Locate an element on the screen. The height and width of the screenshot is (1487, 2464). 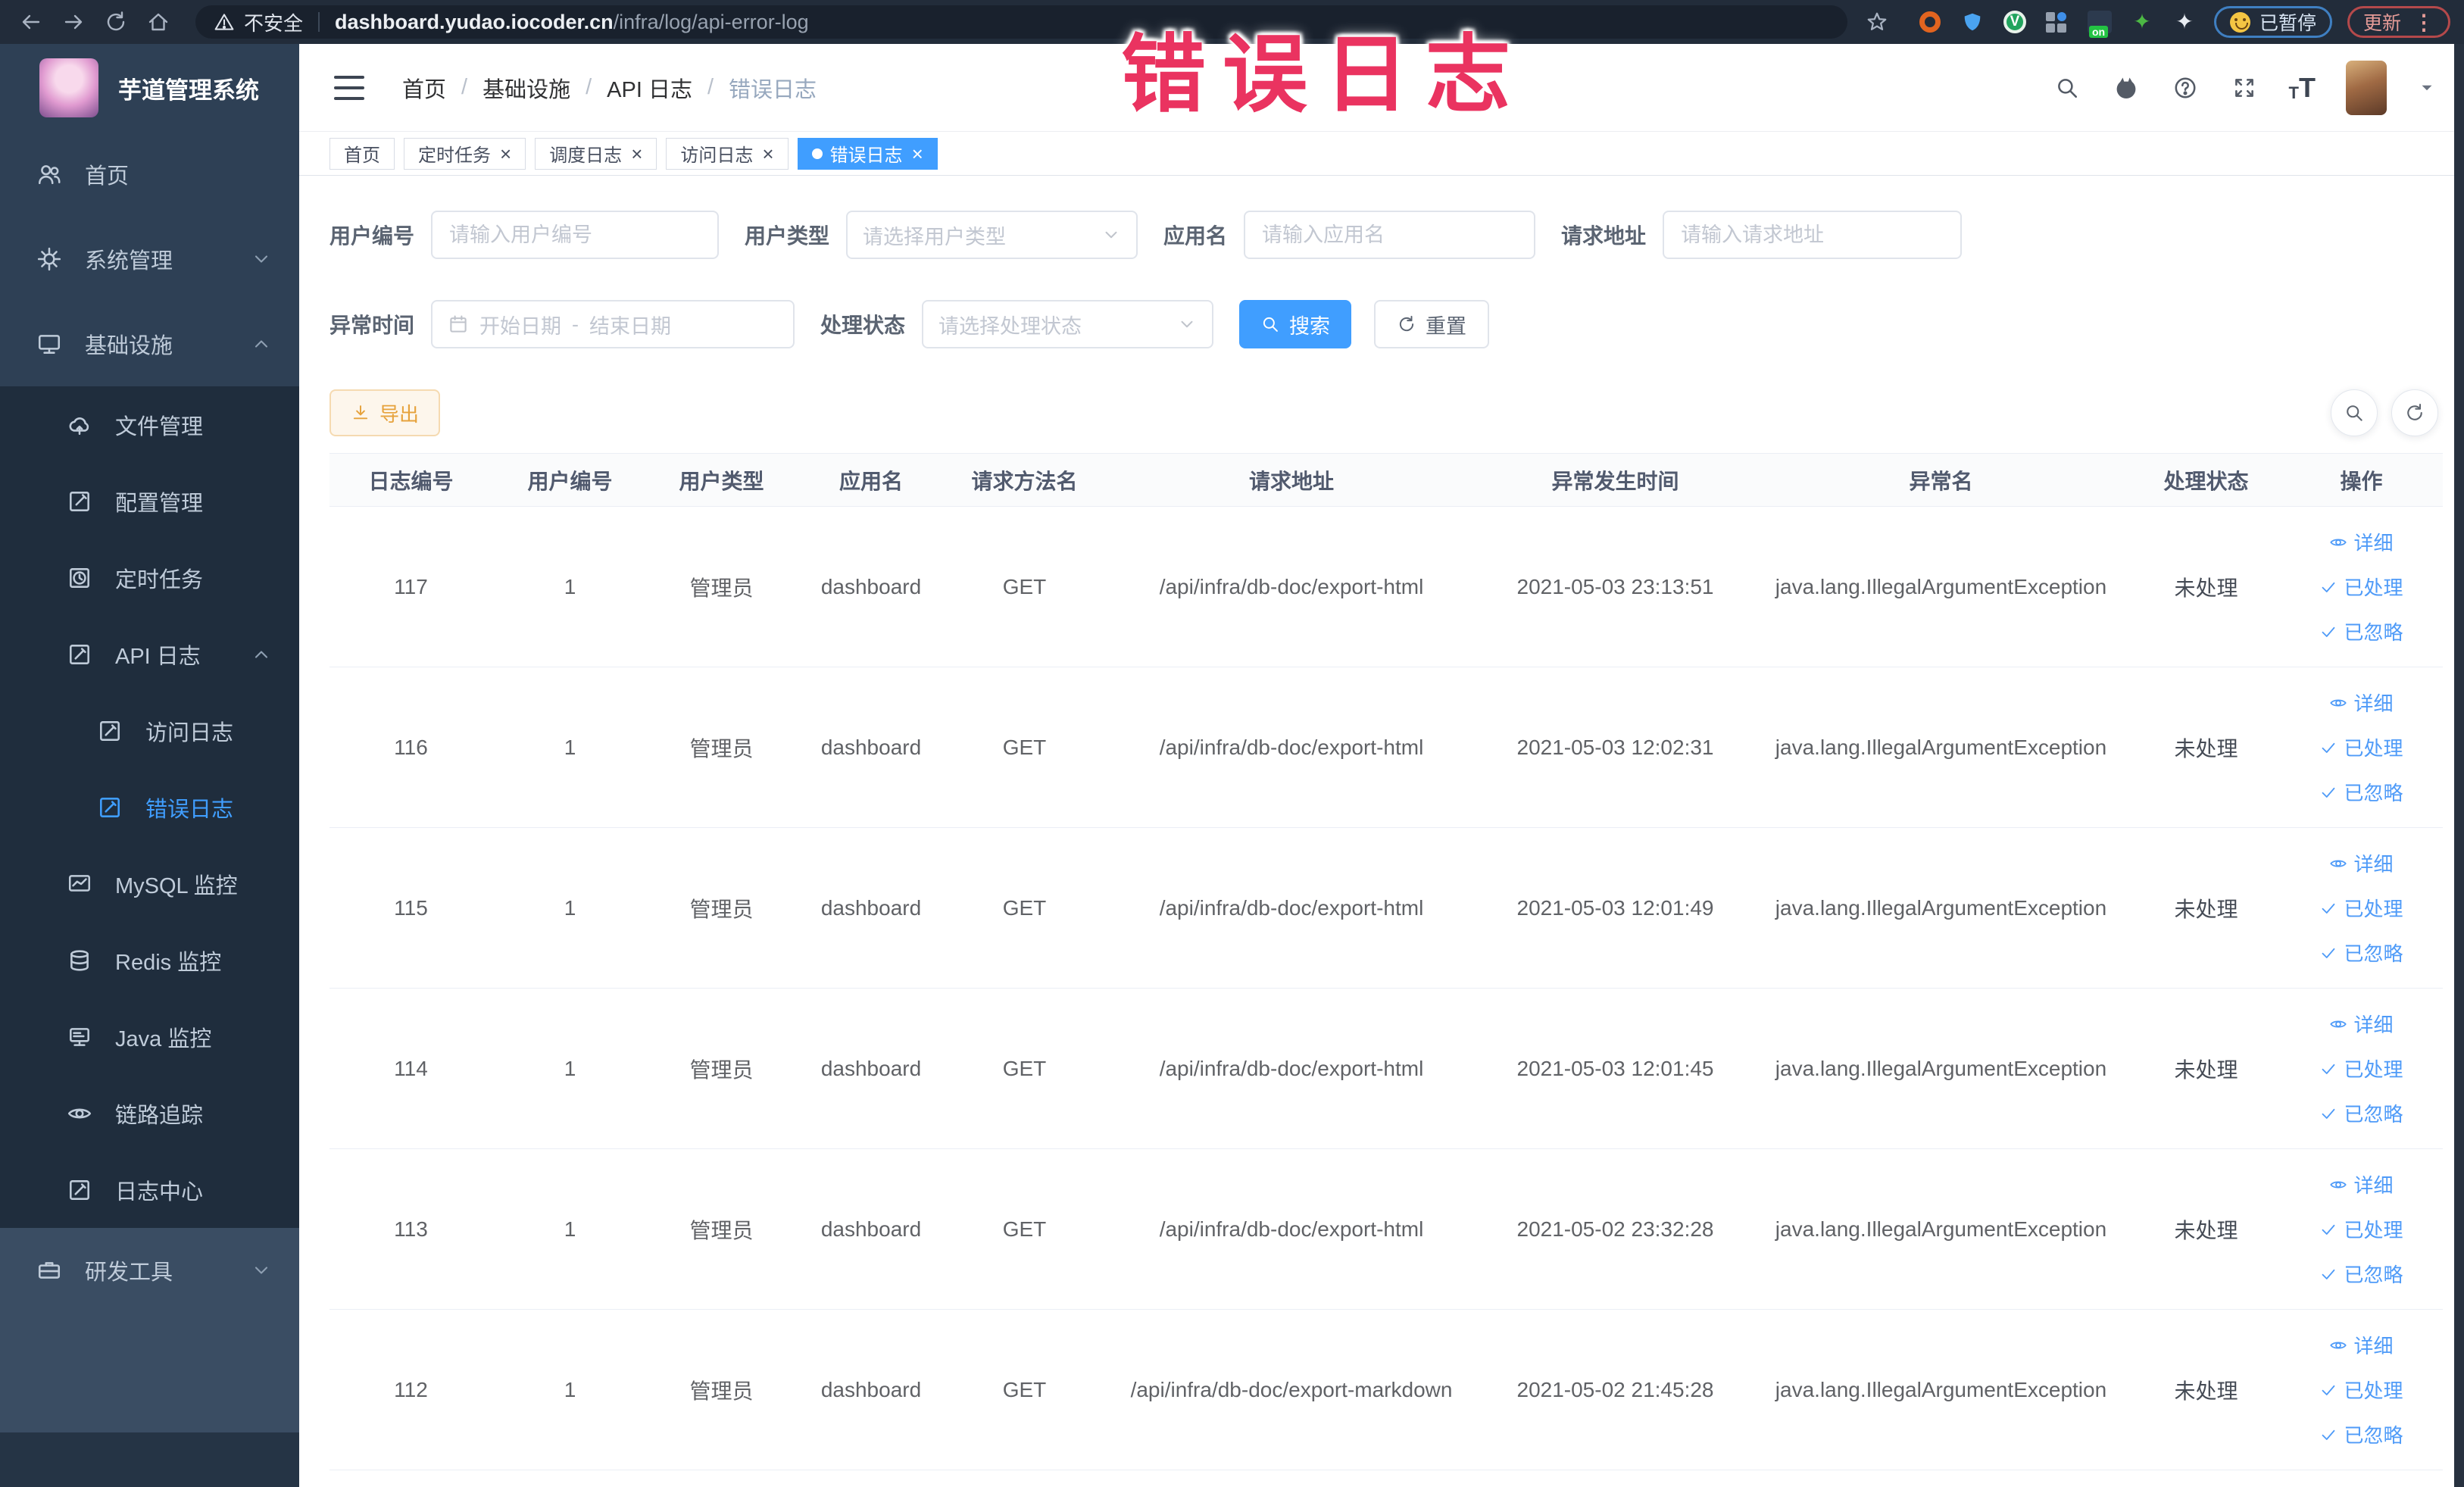
avatar is located at coordinates (2366, 87).